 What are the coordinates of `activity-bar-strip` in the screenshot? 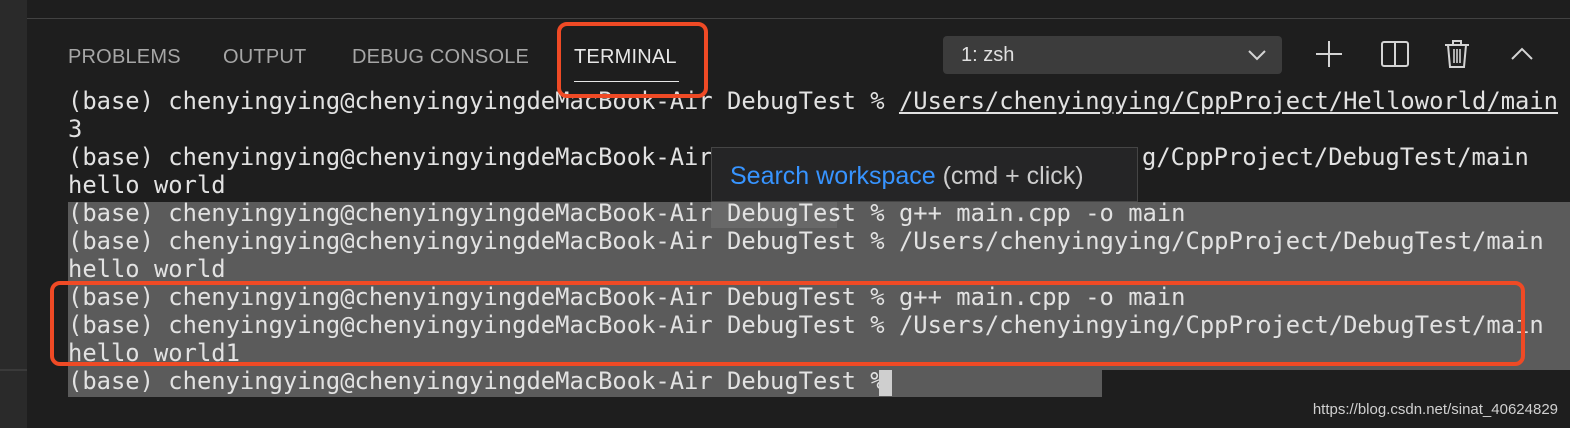 It's located at (13, 214).